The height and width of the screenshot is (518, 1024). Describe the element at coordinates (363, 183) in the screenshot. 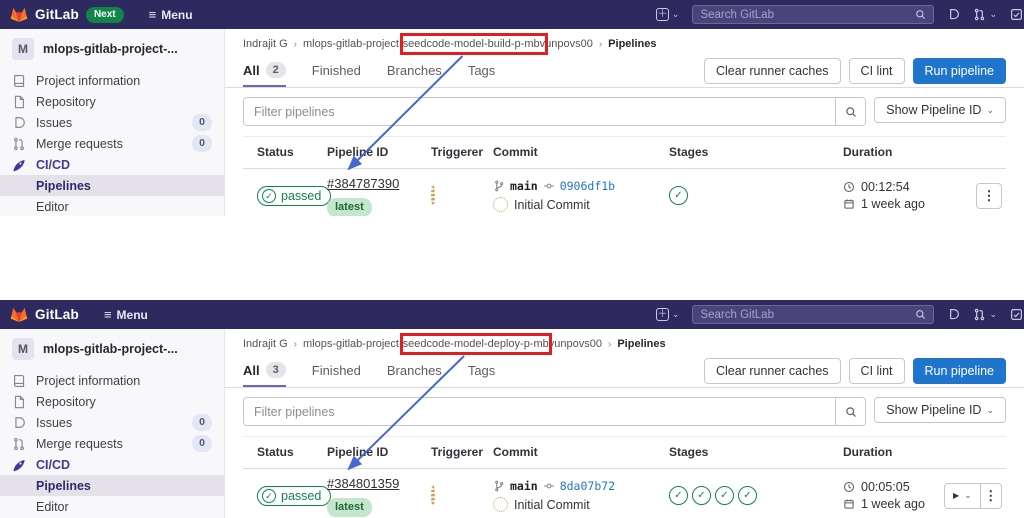

I see `pipeline-id-link: #384787390` at that location.